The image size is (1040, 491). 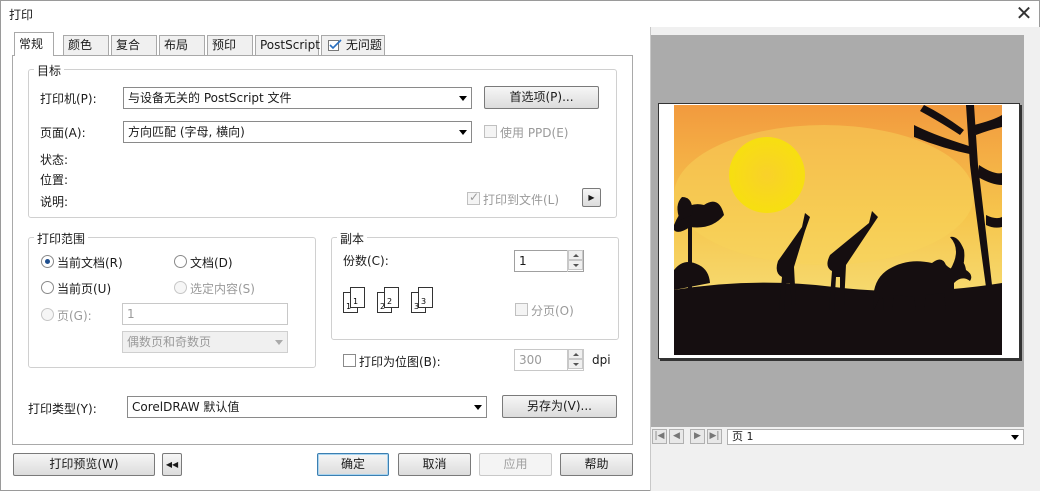 What do you see at coordinates (211, 263) in the screenshot?
I see `documents-label: 文档(D)` at bounding box center [211, 263].